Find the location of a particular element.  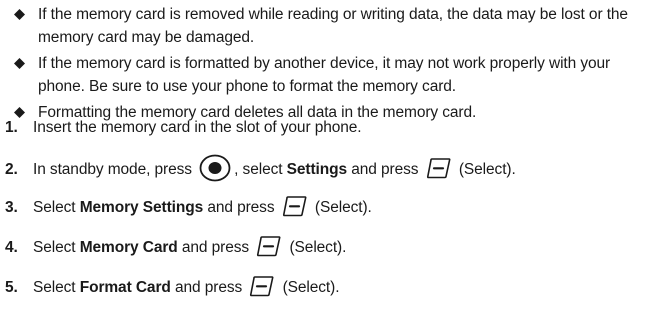

menu-name: Settings is located at coordinates (317, 170).